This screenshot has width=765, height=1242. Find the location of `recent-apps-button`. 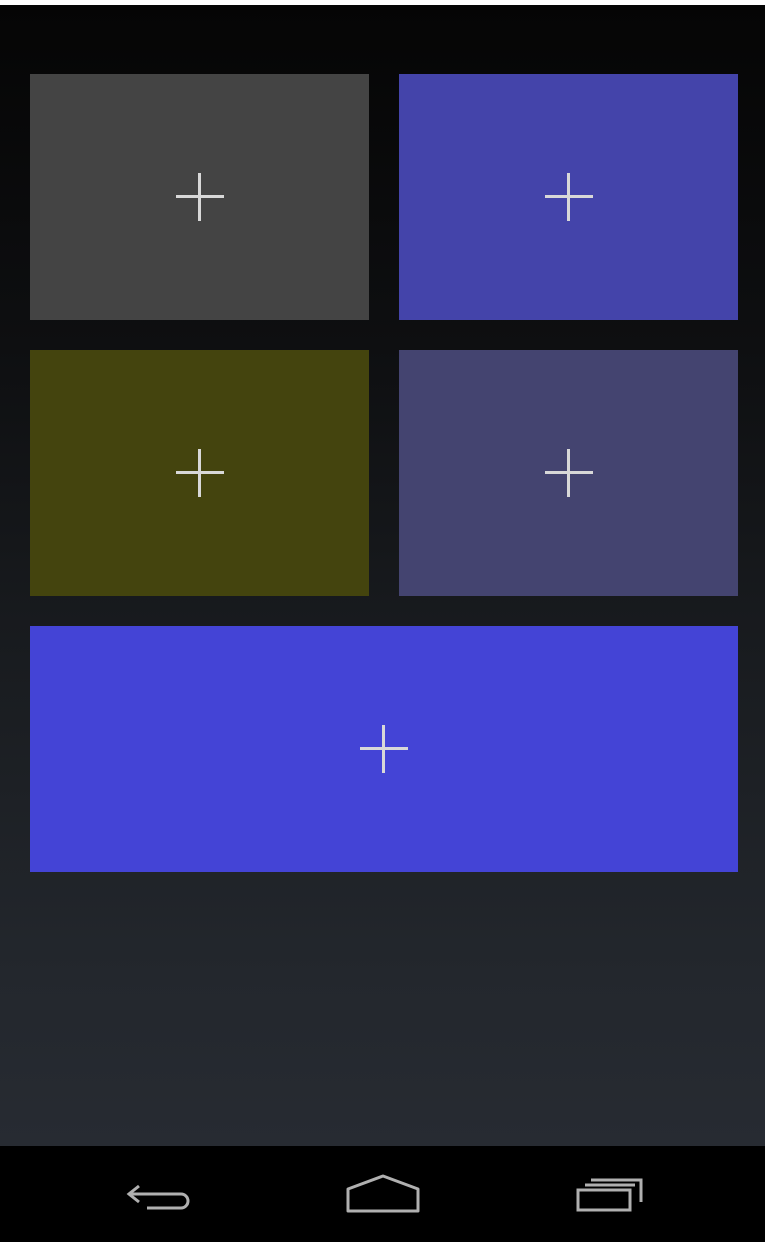

recent-apps-button is located at coordinates (610, 1194).